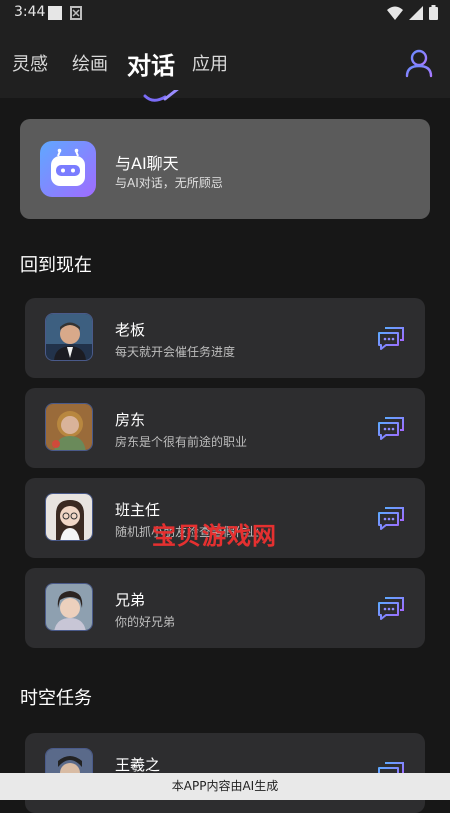 The height and width of the screenshot is (813, 450). Describe the element at coordinates (395, 14) in the screenshot. I see `wifi-icon` at that location.